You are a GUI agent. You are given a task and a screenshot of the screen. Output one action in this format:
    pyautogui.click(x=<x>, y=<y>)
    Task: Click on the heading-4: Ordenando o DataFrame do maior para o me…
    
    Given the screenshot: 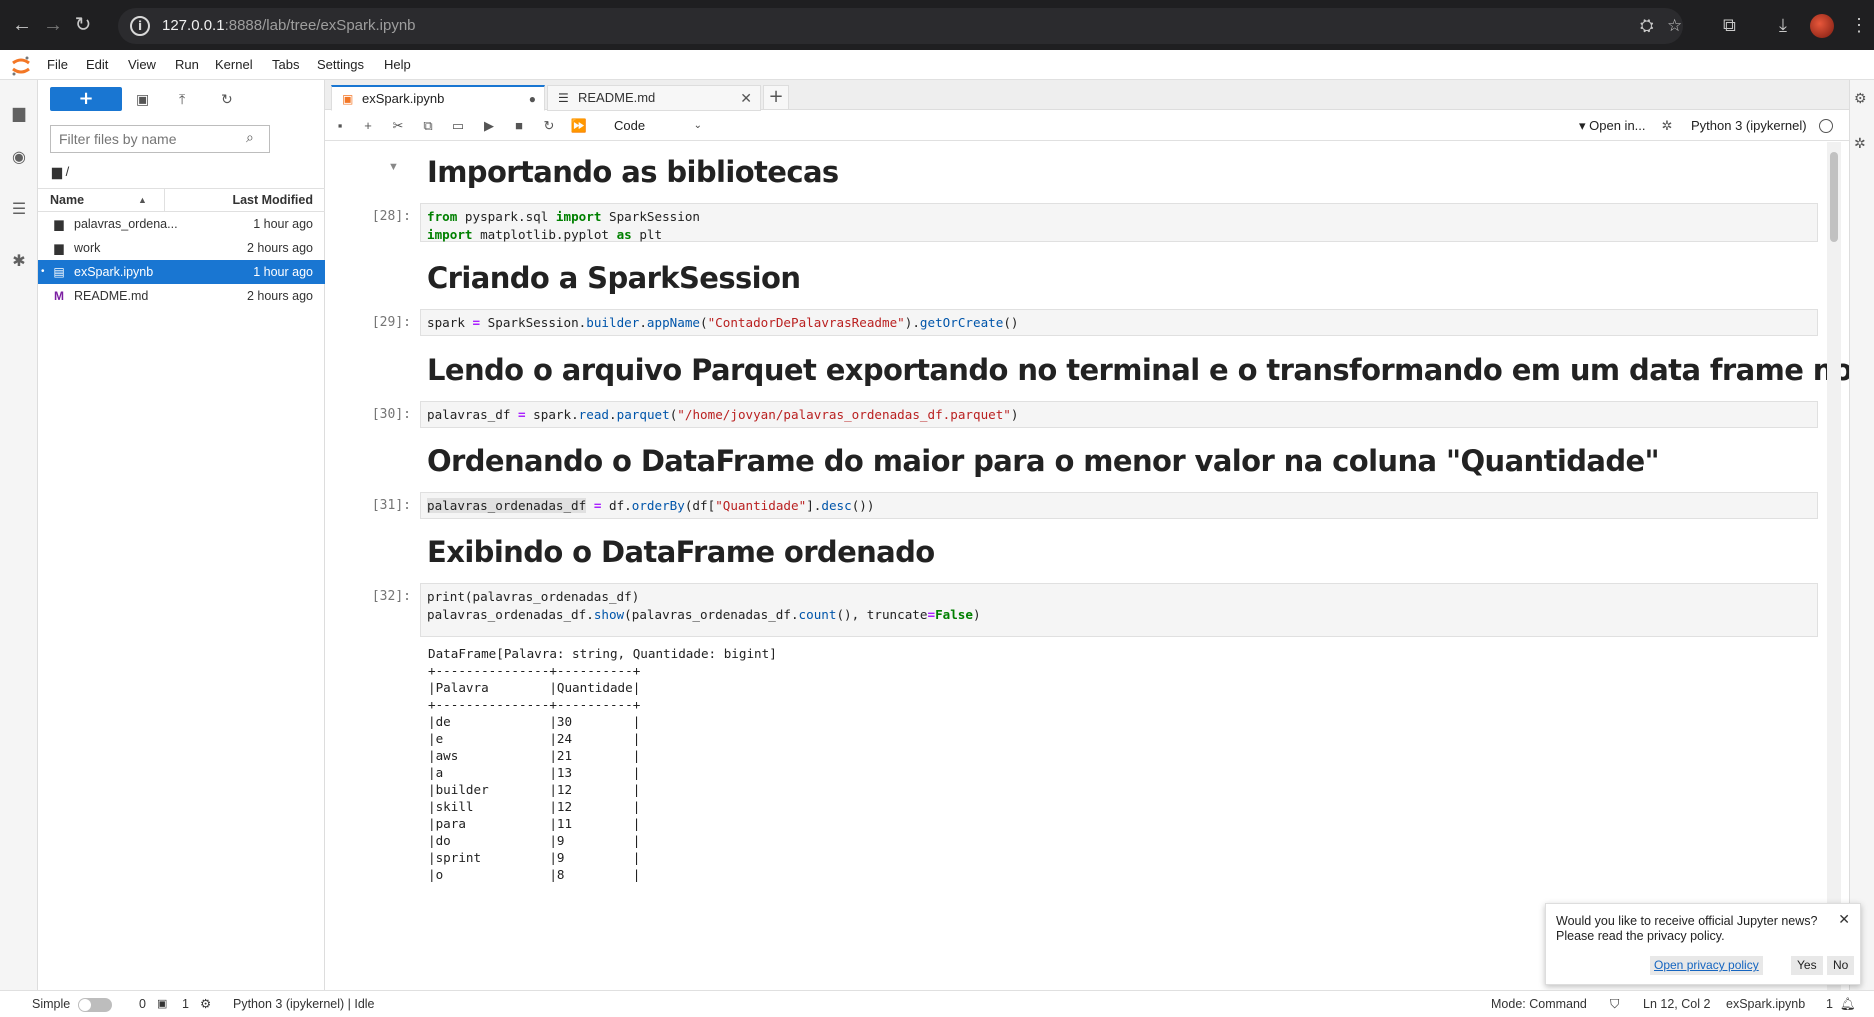 What is the action you would take?
    pyautogui.click(x=1043, y=461)
    